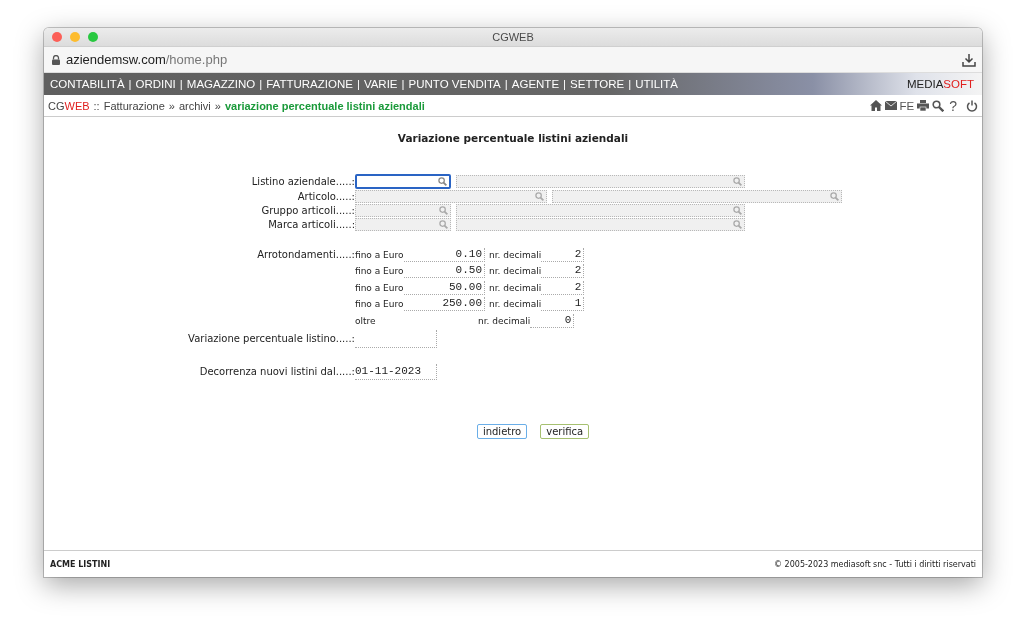 The height and width of the screenshot is (633, 1024). Describe the element at coordinates (444, 287) in the screenshot. I see `amount-field: 50.00` at that location.